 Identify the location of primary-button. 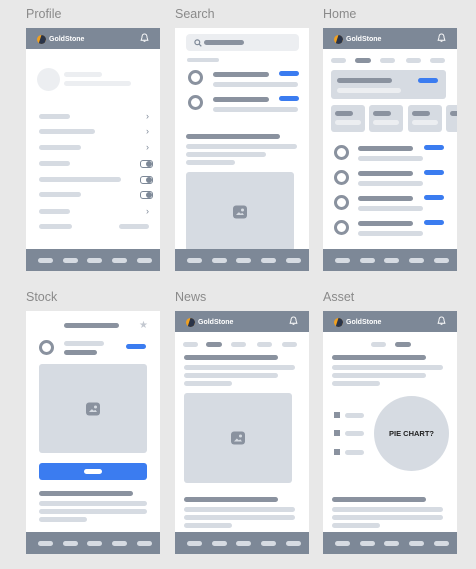
(93, 471).